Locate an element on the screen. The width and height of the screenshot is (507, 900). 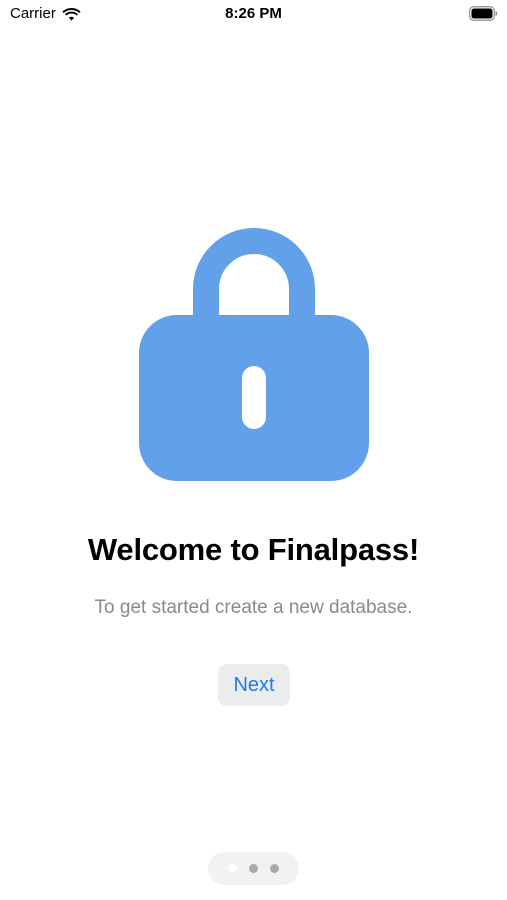
status-time: 8:26 PM is located at coordinates (253, 13).